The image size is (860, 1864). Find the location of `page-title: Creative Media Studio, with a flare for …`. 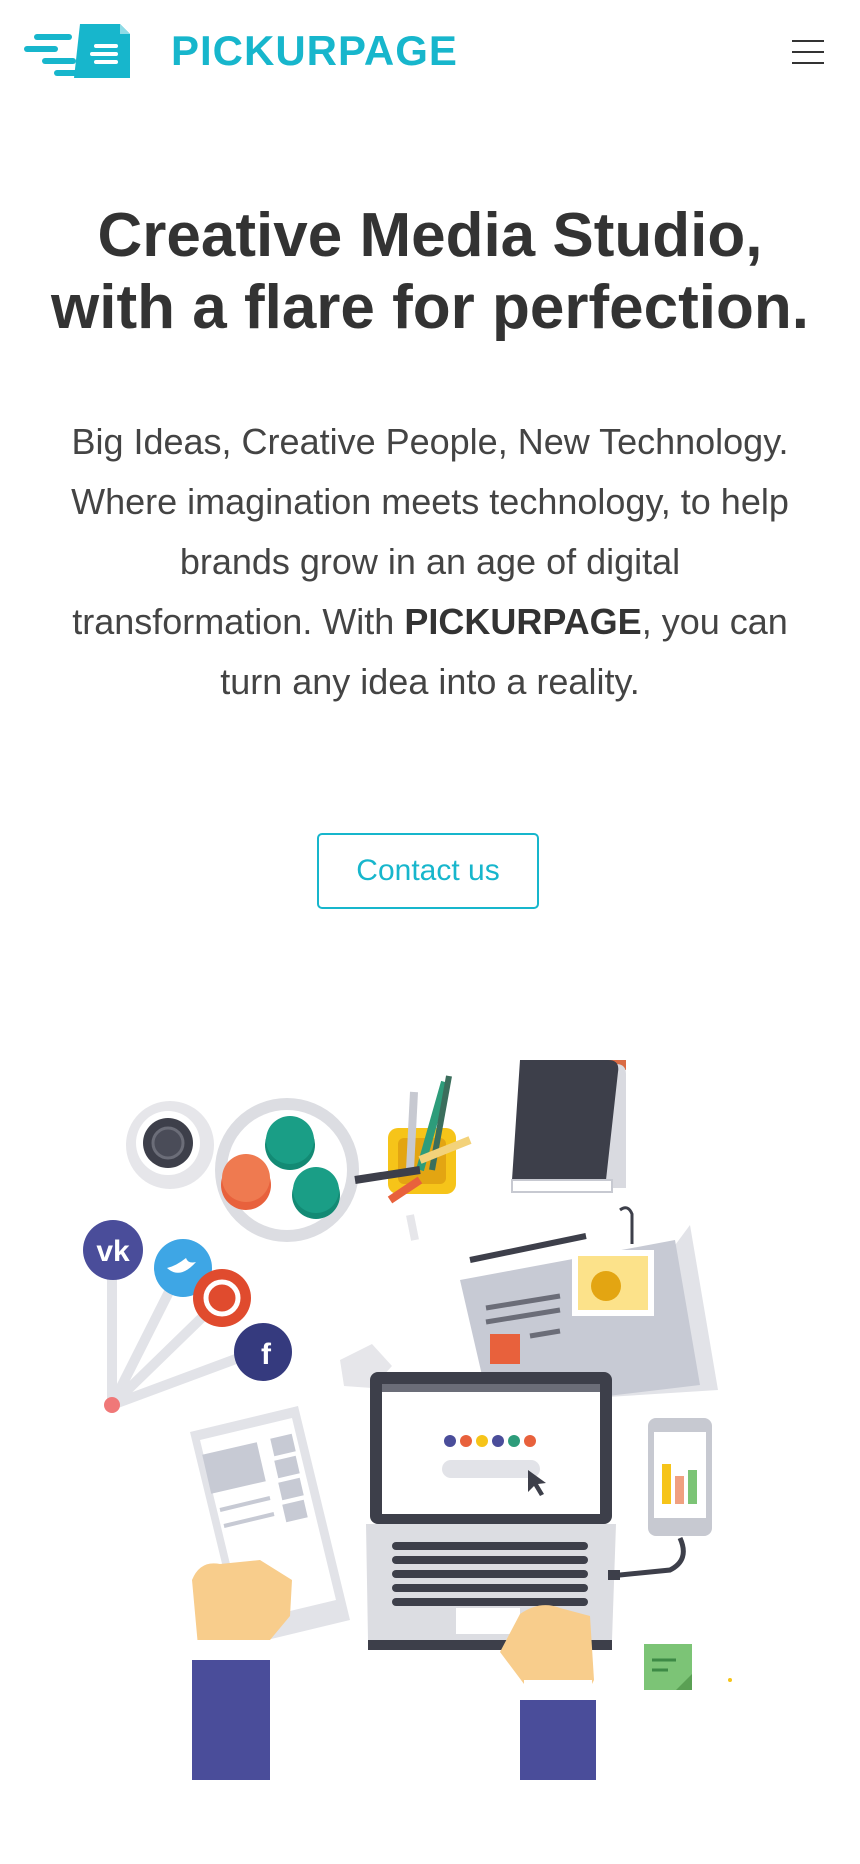

page-title: Creative Media Studio, with a flare for … is located at coordinates (430, 272).